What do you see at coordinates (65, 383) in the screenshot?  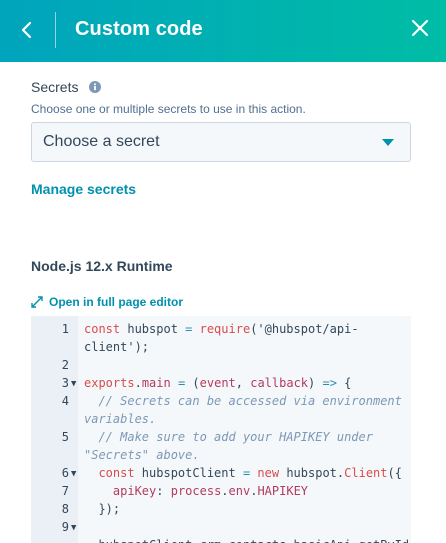 I see `line-number: 3` at bounding box center [65, 383].